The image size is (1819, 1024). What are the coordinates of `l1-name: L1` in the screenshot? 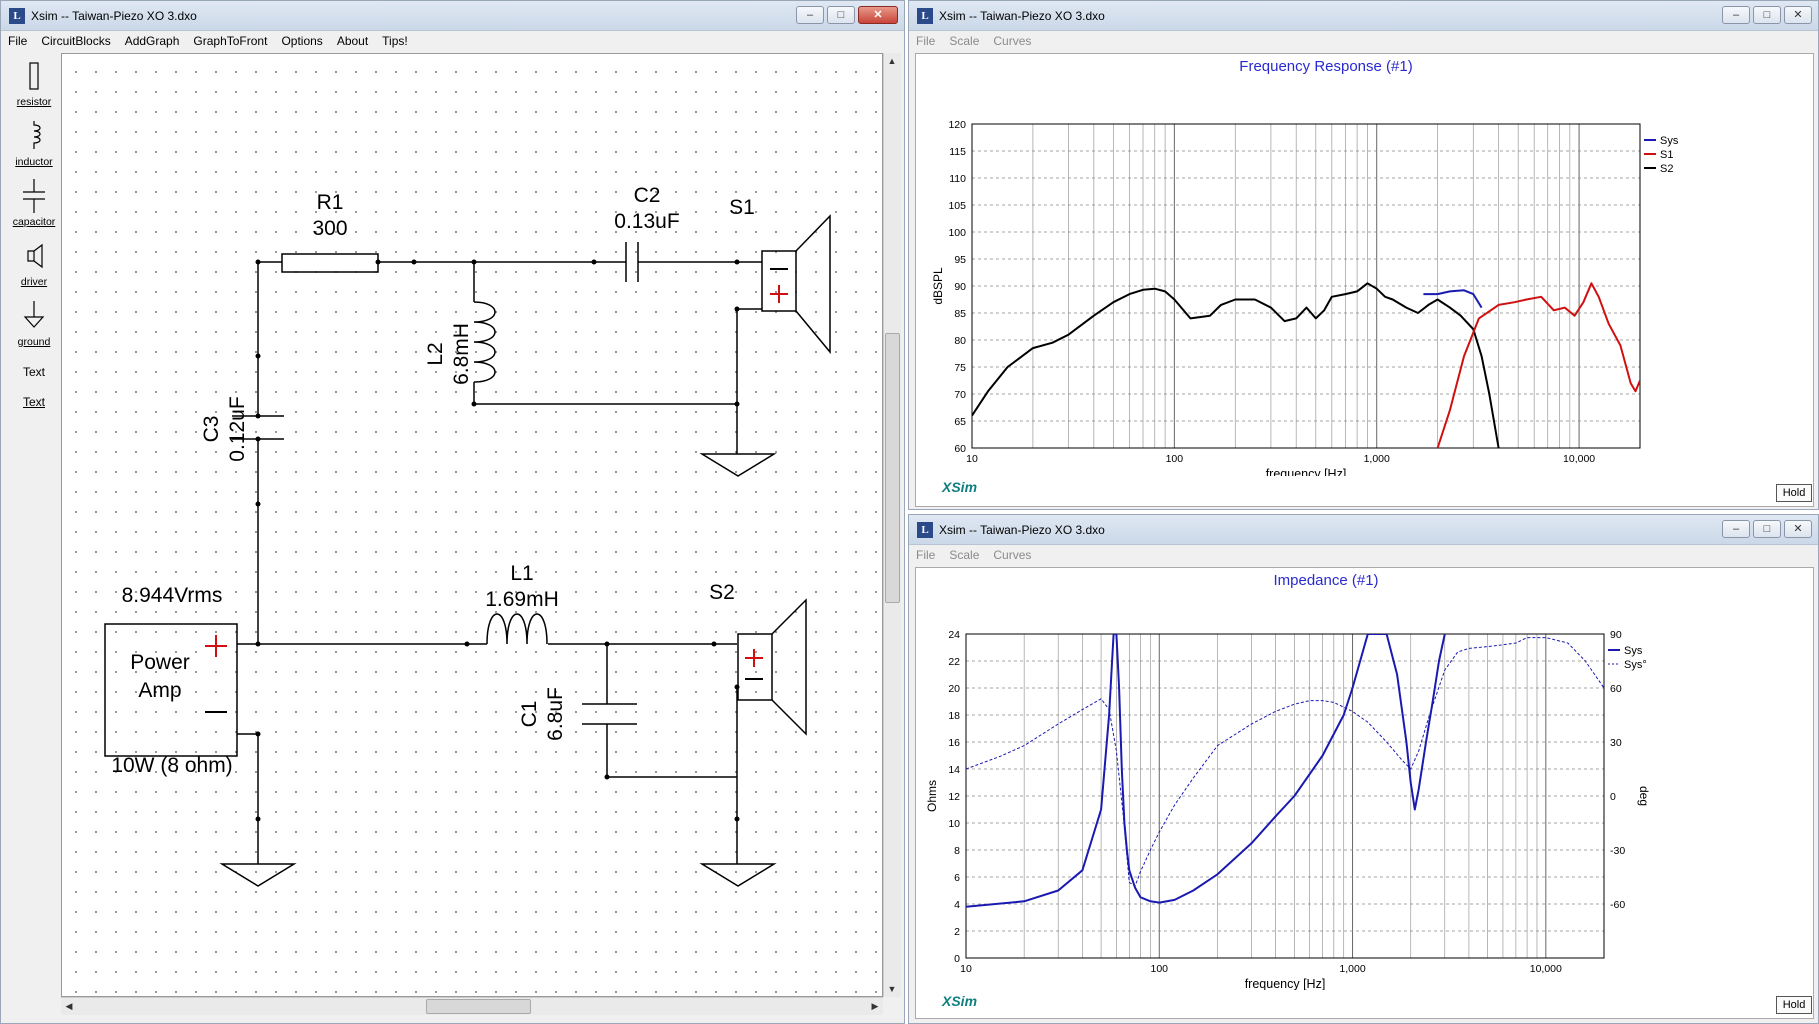 It's located at (521, 573).